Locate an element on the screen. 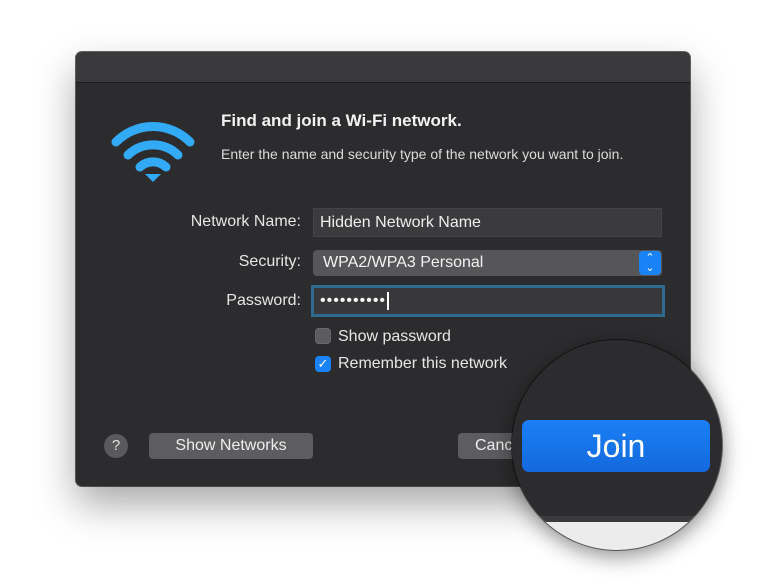 Image resolution: width=768 pixels, height=588 pixels. join-button: Join is located at coordinates (616, 446).